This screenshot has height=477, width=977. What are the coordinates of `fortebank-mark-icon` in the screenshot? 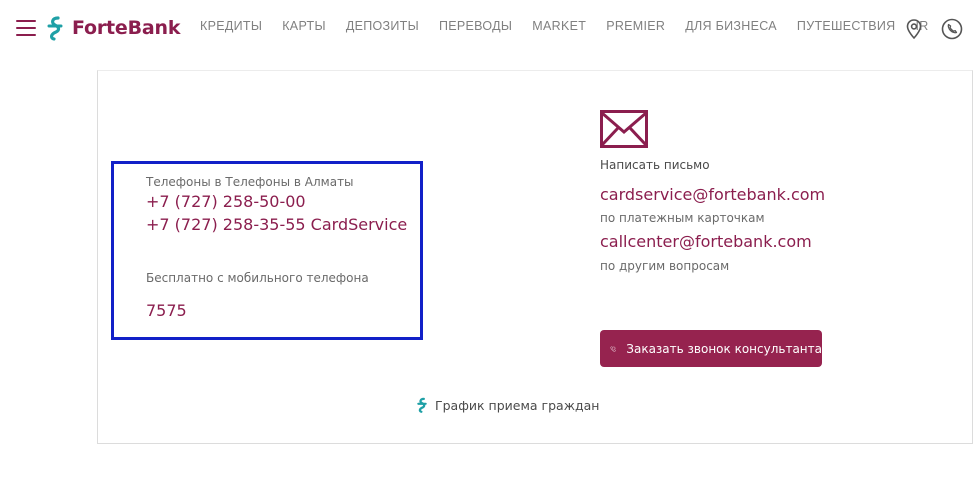 It's located at (422, 405).